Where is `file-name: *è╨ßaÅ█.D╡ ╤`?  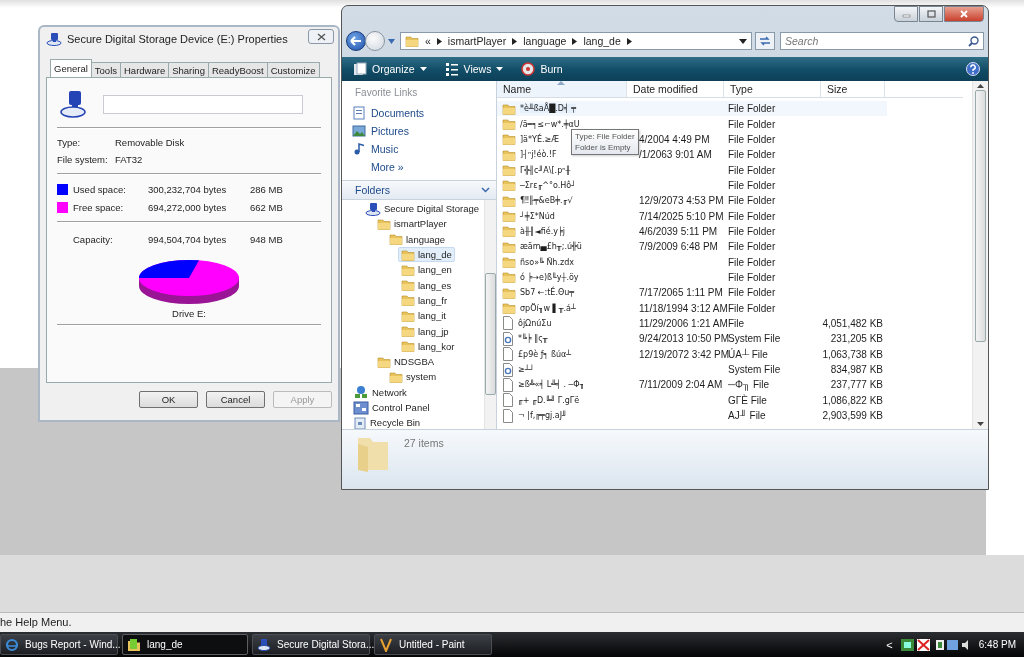 file-name: *è╨ßaÅ█.D╡ ╤ is located at coordinates (548, 109).